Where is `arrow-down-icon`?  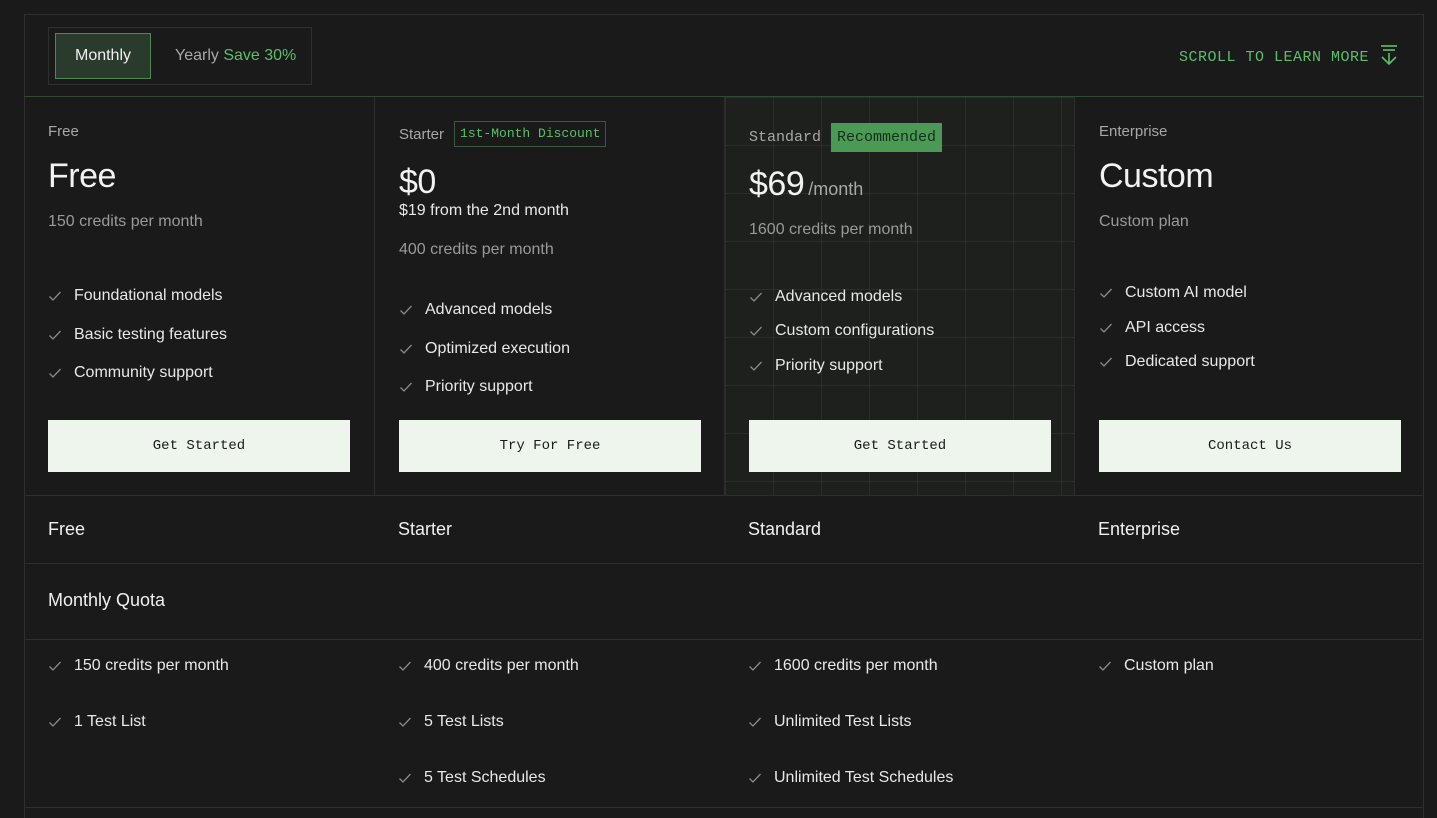
arrow-down-icon is located at coordinates (1389, 57).